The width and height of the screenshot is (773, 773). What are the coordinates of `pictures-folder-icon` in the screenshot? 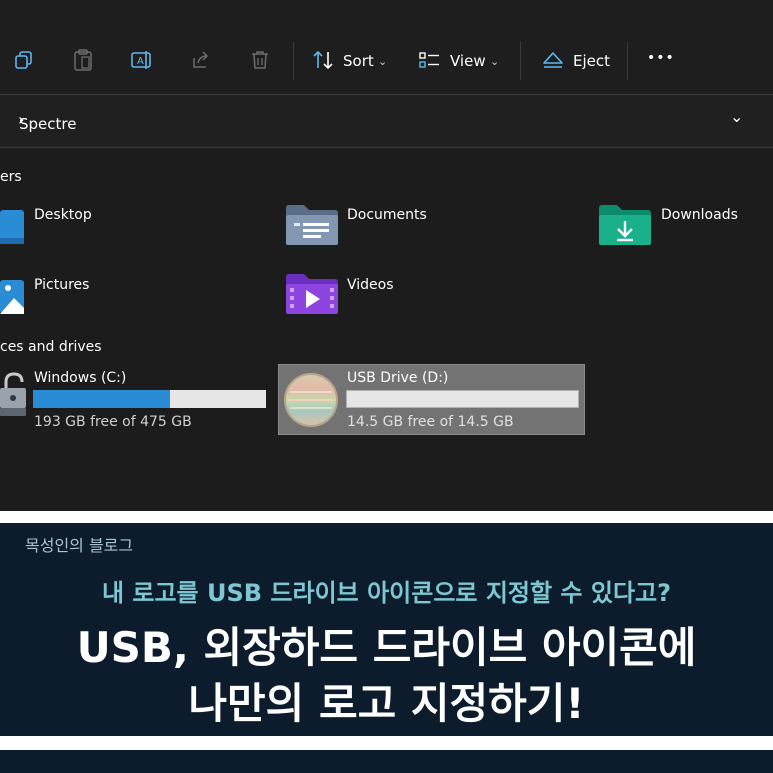 It's located at (12, 297).